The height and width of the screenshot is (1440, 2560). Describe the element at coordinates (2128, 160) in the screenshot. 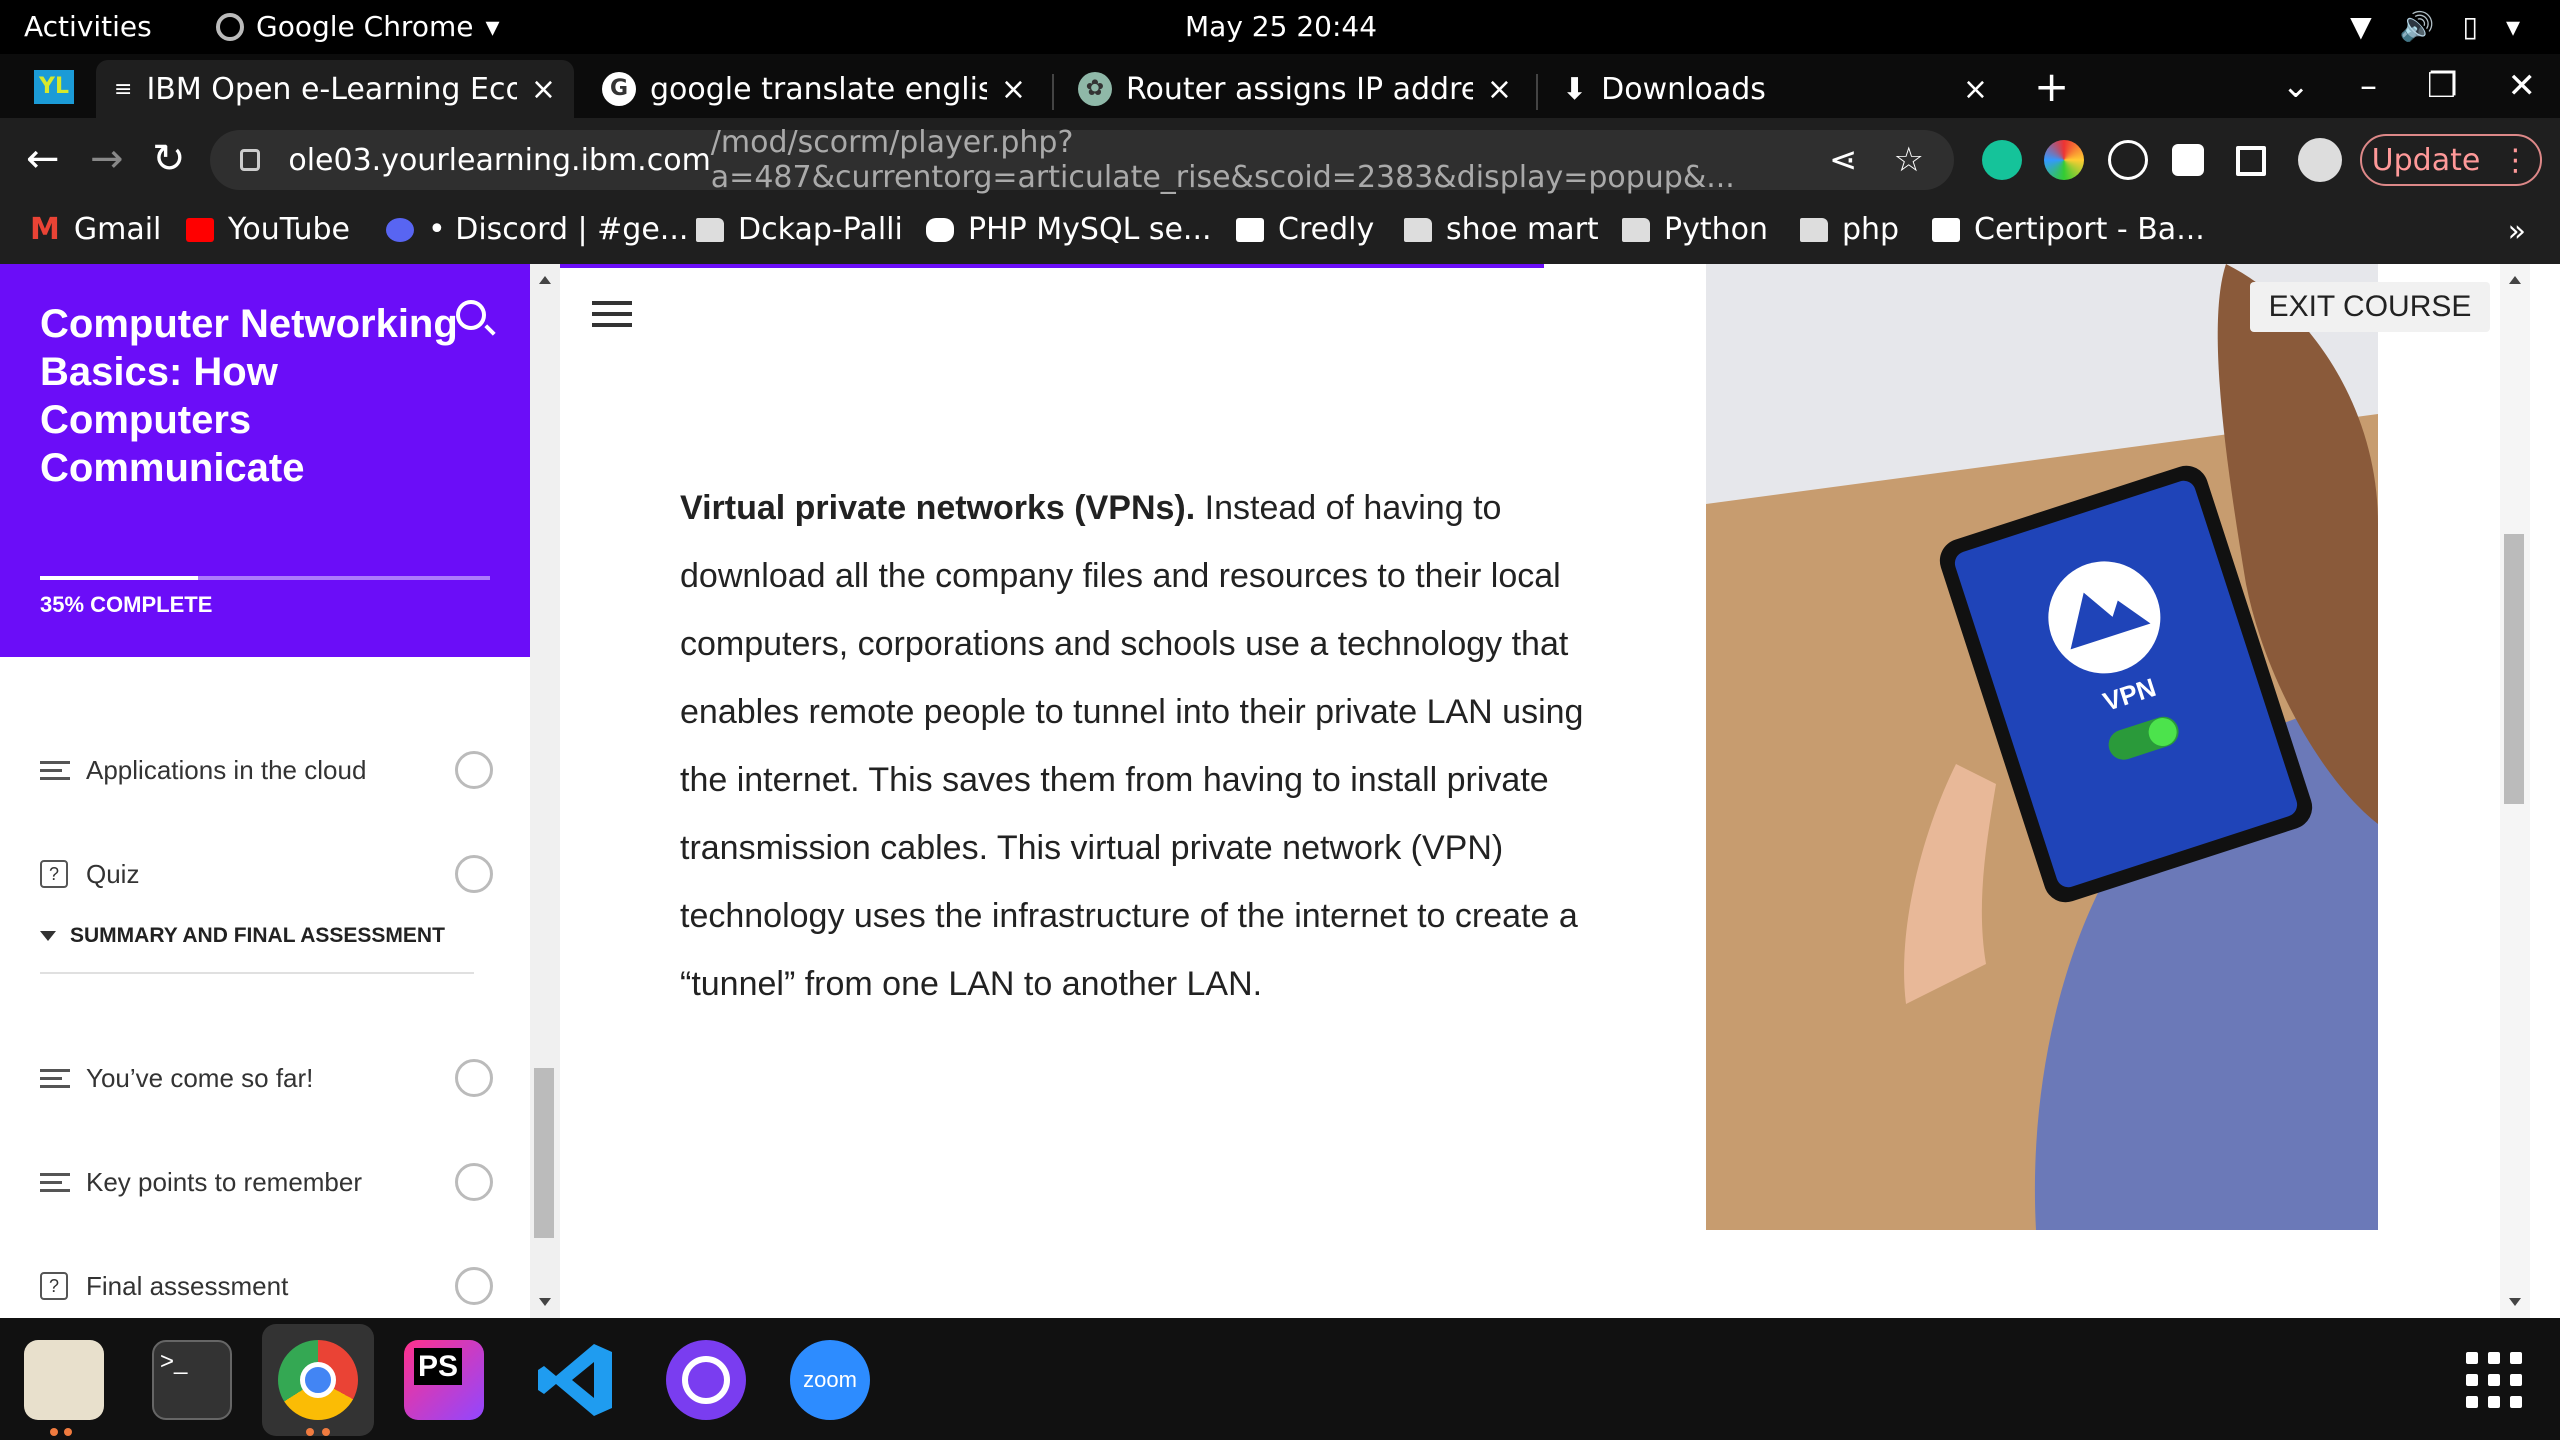

I see `react-devtools-icon` at that location.